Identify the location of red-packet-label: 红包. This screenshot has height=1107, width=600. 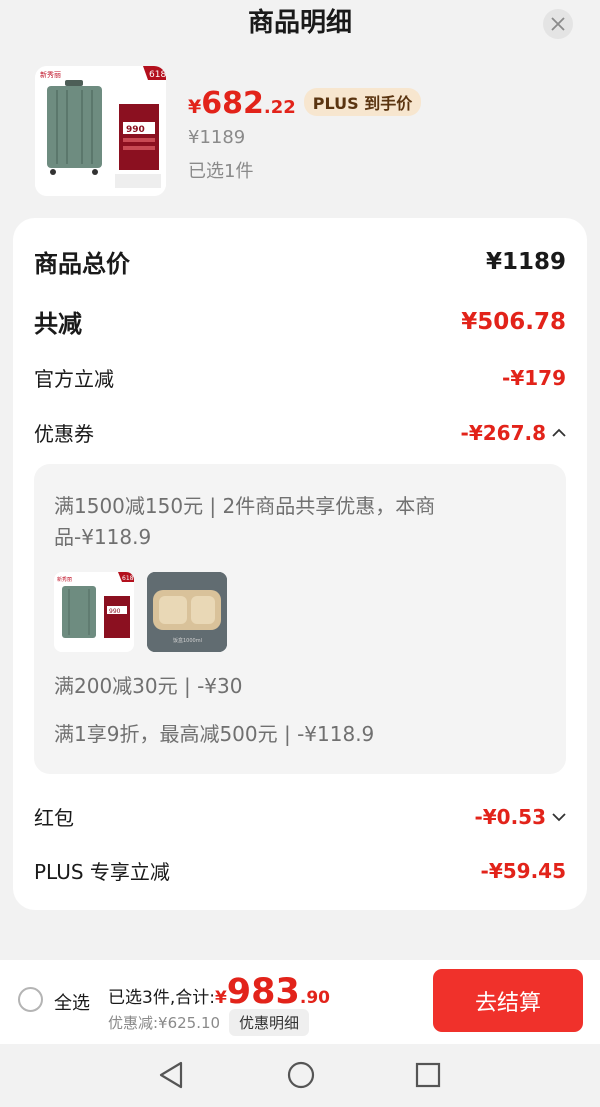
(54, 818).